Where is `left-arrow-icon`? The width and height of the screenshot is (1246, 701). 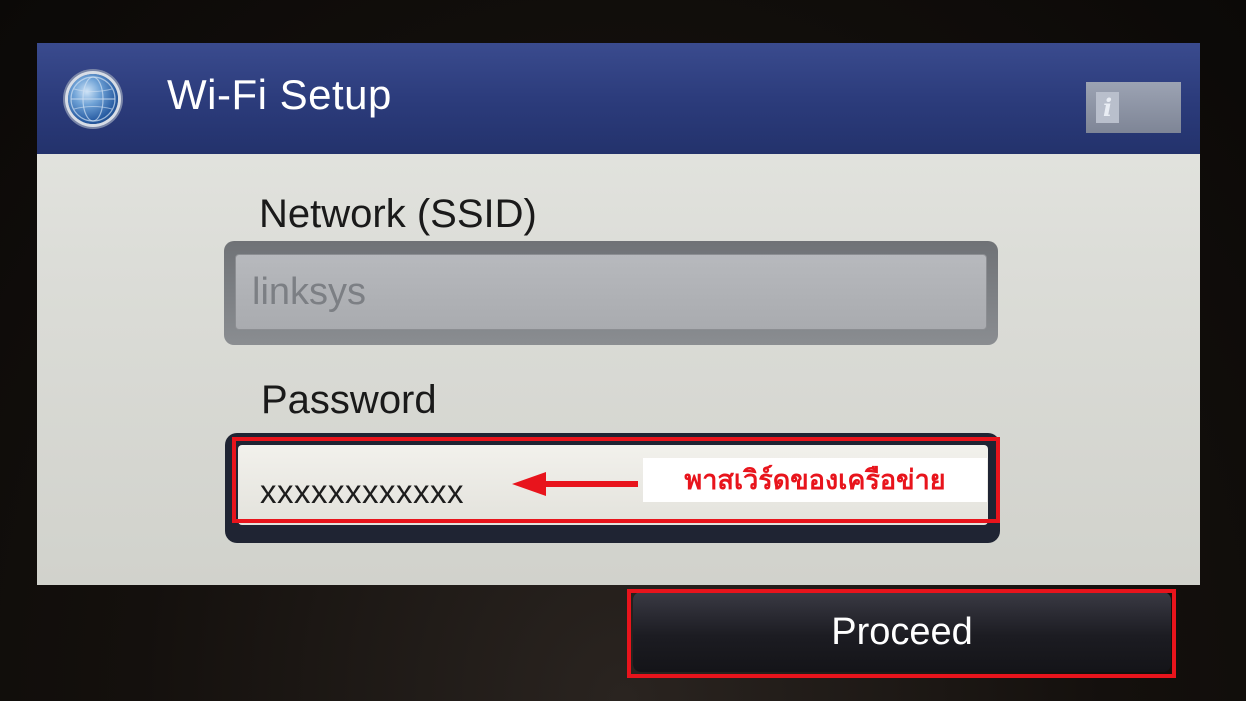 left-arrow-icon is located at coordinates (575, 484).